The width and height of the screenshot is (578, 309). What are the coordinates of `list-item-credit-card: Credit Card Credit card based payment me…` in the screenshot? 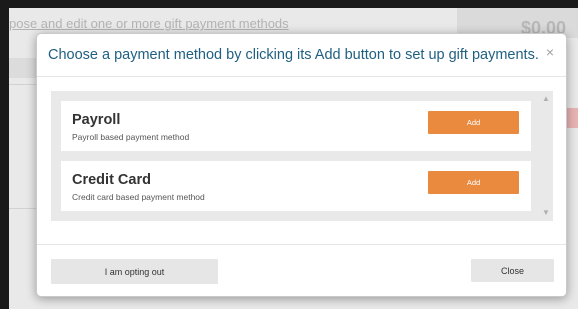 It's located at (296, 186).